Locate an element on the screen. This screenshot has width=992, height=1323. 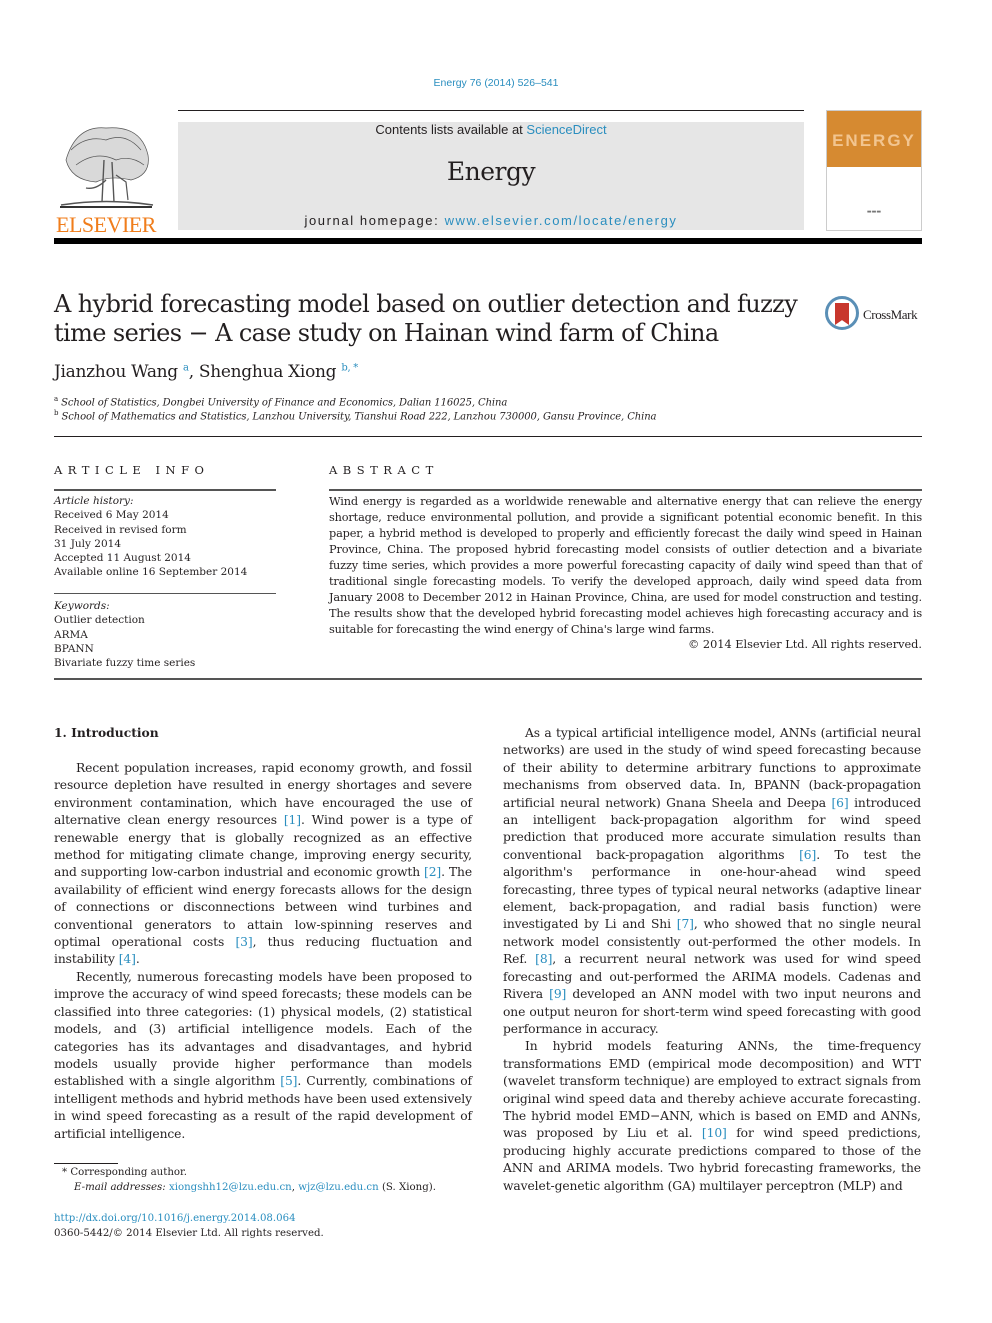
citation-link: [3] is located at coordinates (243, 942).